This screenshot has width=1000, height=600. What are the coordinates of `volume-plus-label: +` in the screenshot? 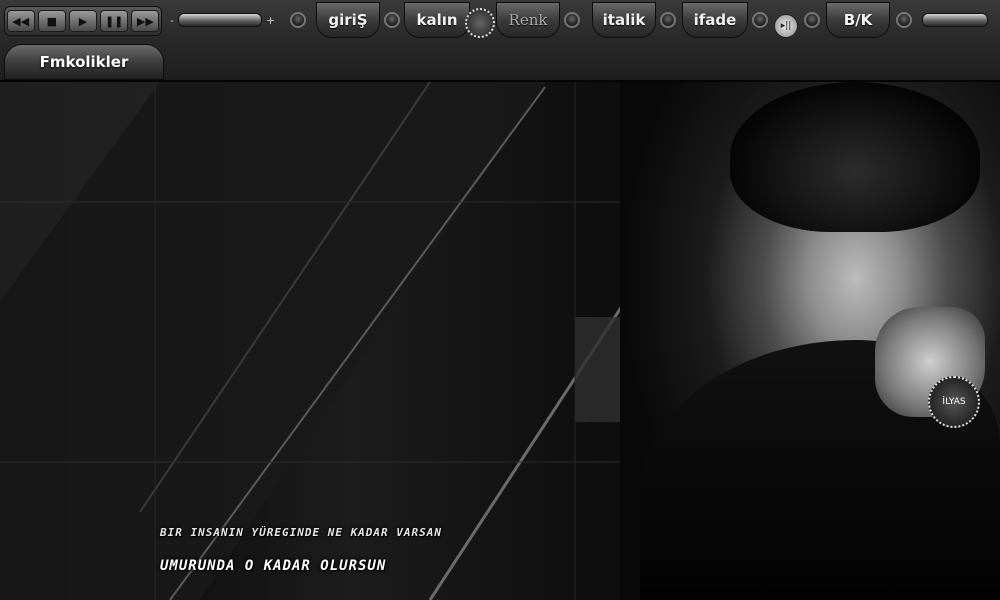 It's located at (270, 20).